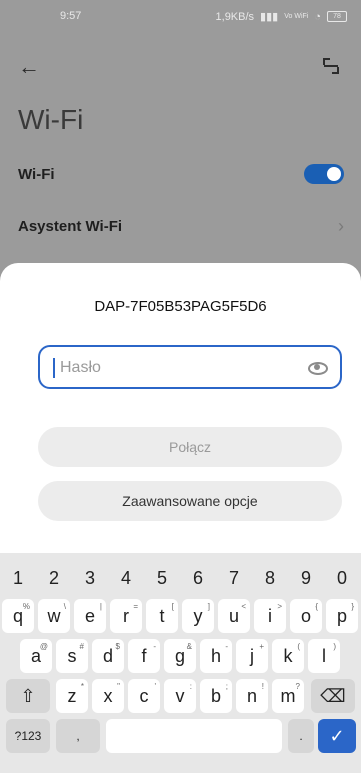 This screenshot has height=773, width=361. What do you see at coordinates (252, 696) in the screenshot?
I see `key-n: n!` at bounding box center [252, 696].